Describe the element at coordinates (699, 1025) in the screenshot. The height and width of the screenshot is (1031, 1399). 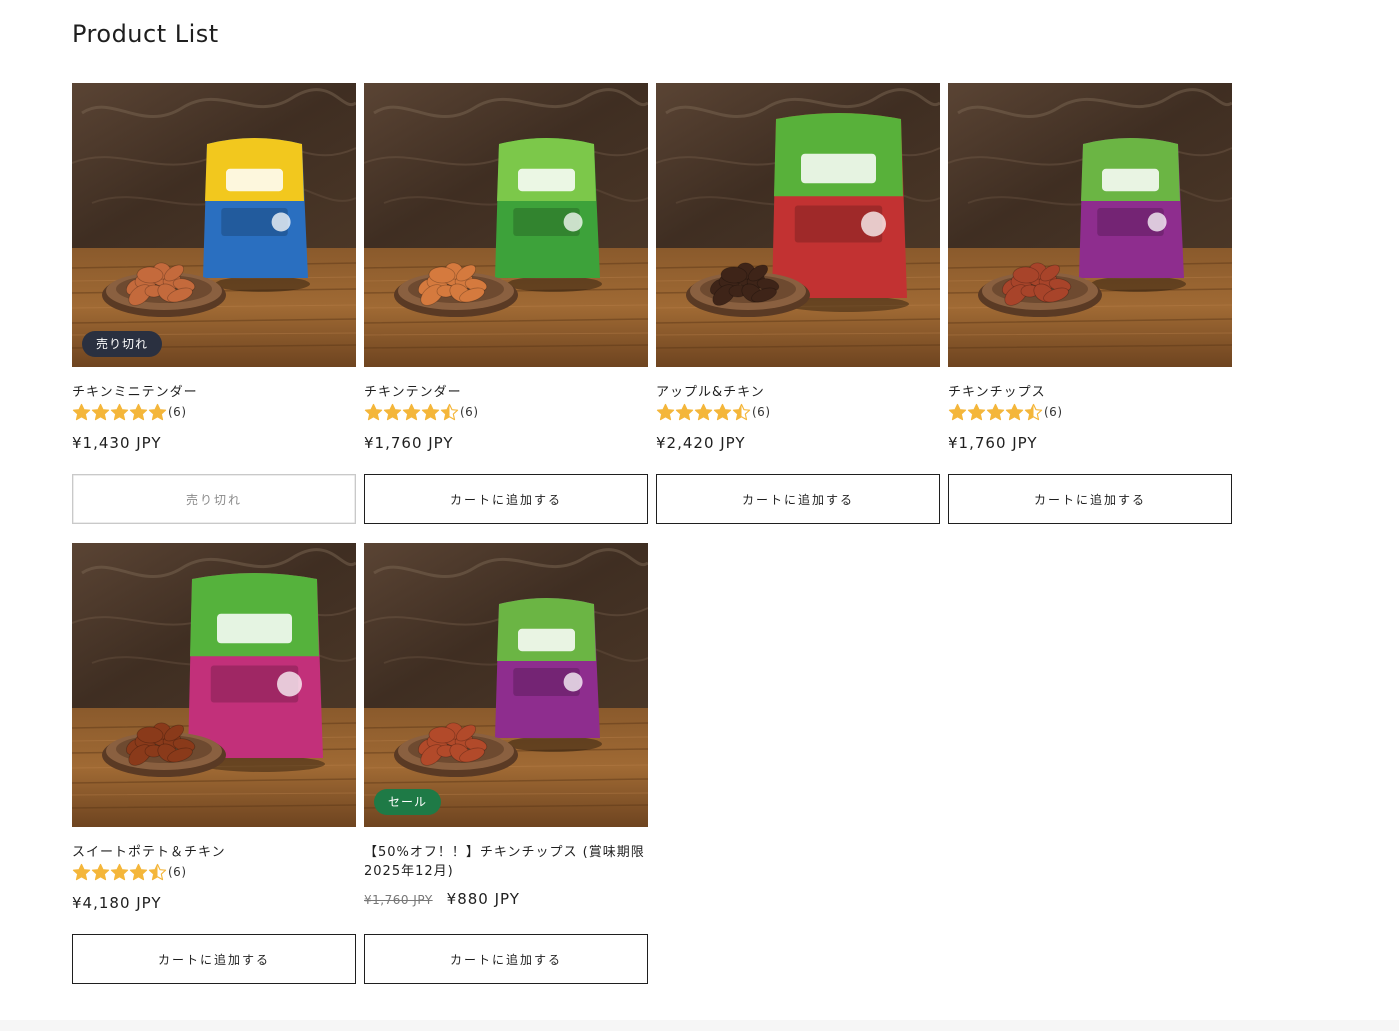
I see `page-footer-edge` at that location.